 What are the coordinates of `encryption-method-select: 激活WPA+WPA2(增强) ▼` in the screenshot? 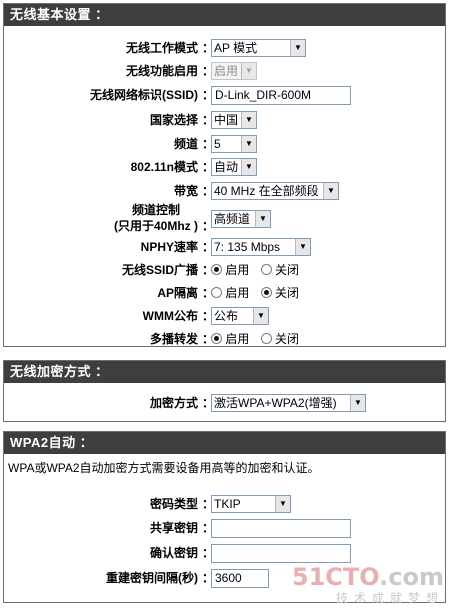 It's located at (288, 403).